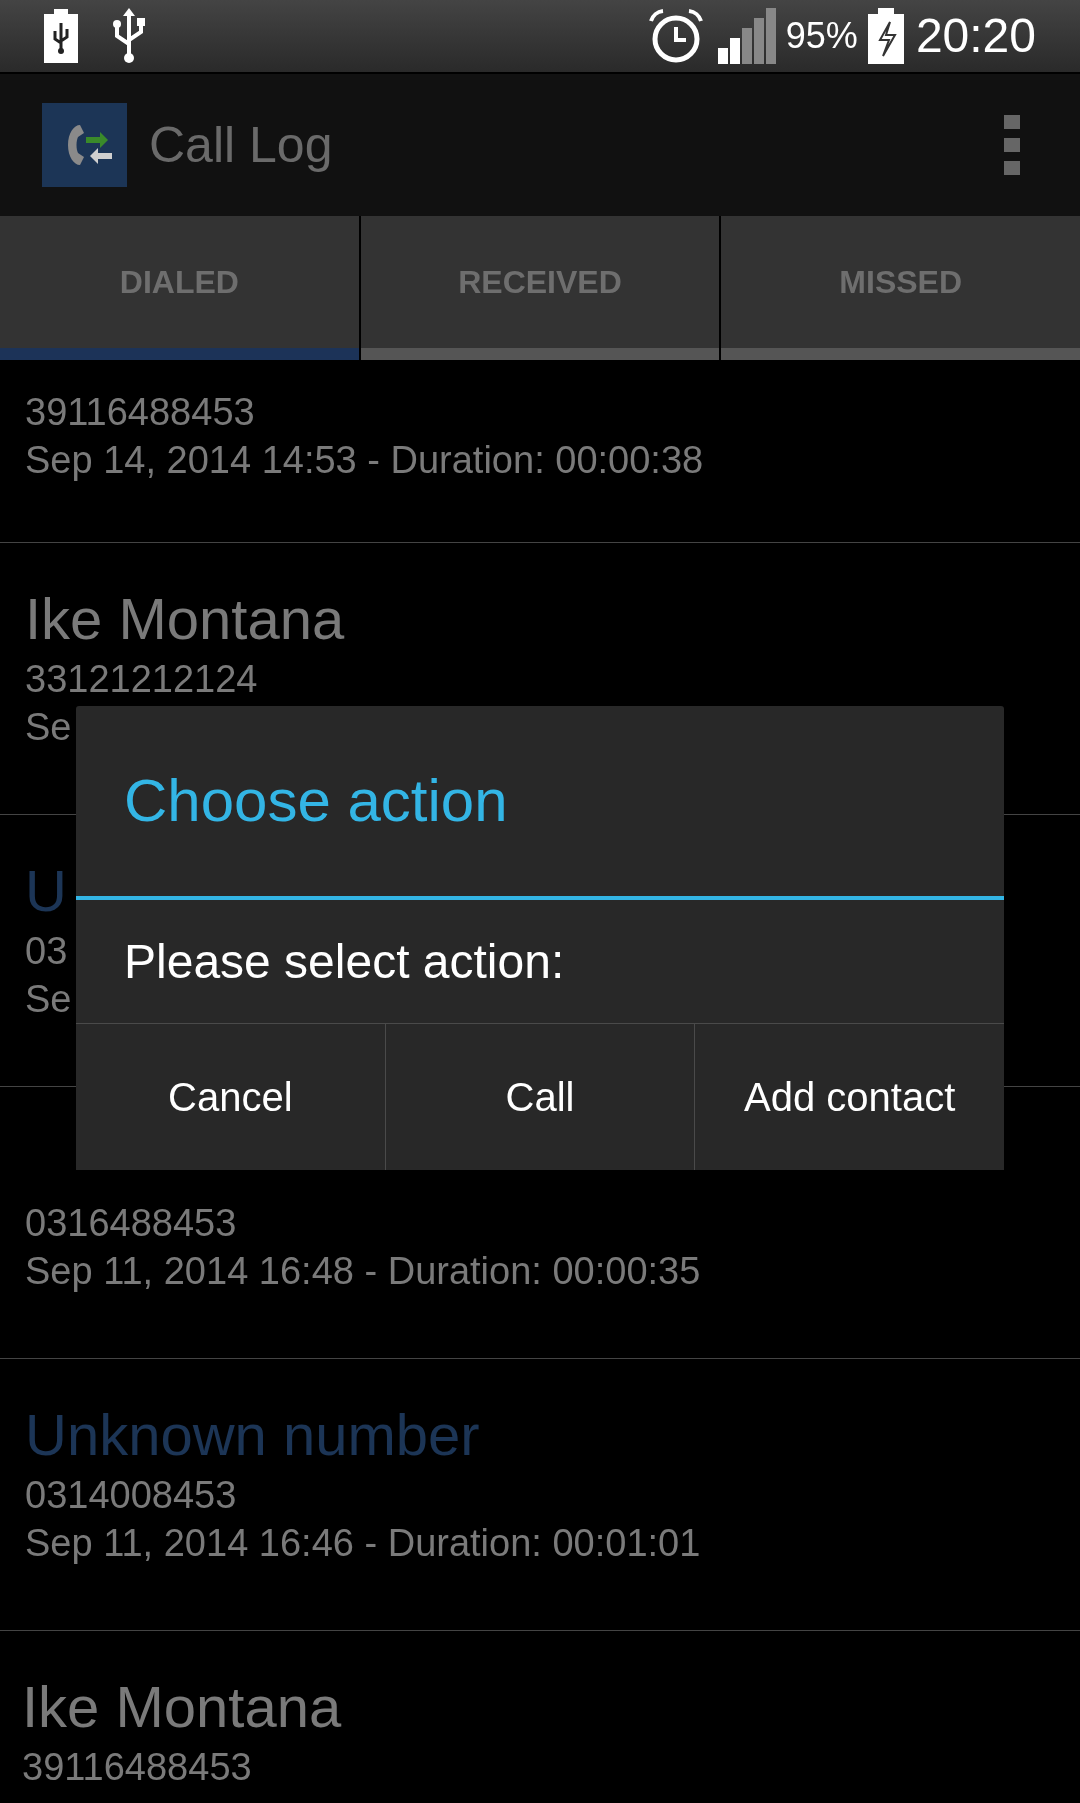 The image size is (1080, 1803). What do you see at coordinates (849, 1097) in the screenshot?
I see `dialog-button: Add contact` at bounding box center [849, 1097].